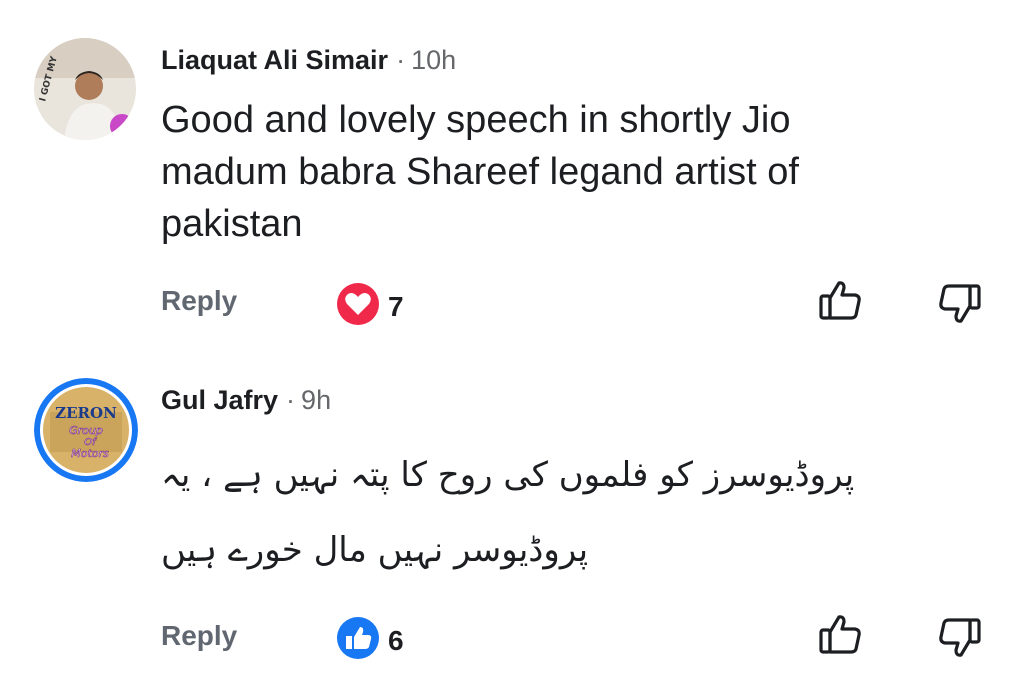 The height and width of the screenshot is (688, 1024). I want to click on comment-line: پروڈیوسر نہیں مال خورے ہیں, so click(375, 550).